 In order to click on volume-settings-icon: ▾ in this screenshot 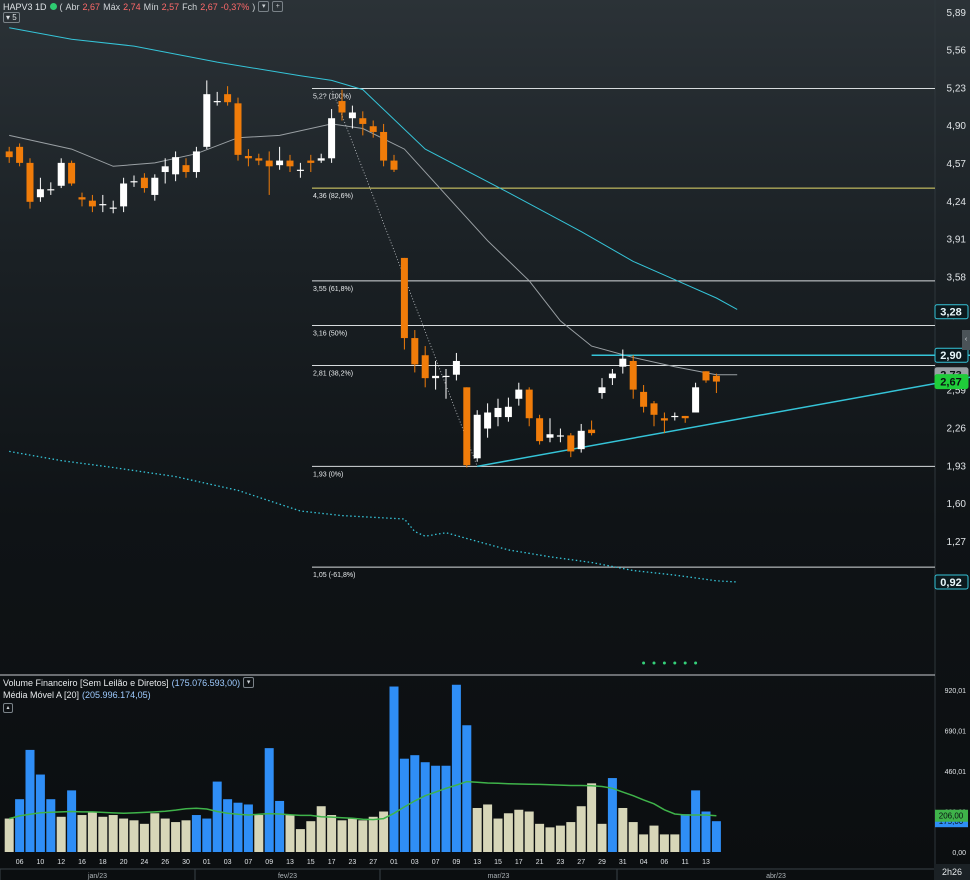, I will do `click(249, 682)`.